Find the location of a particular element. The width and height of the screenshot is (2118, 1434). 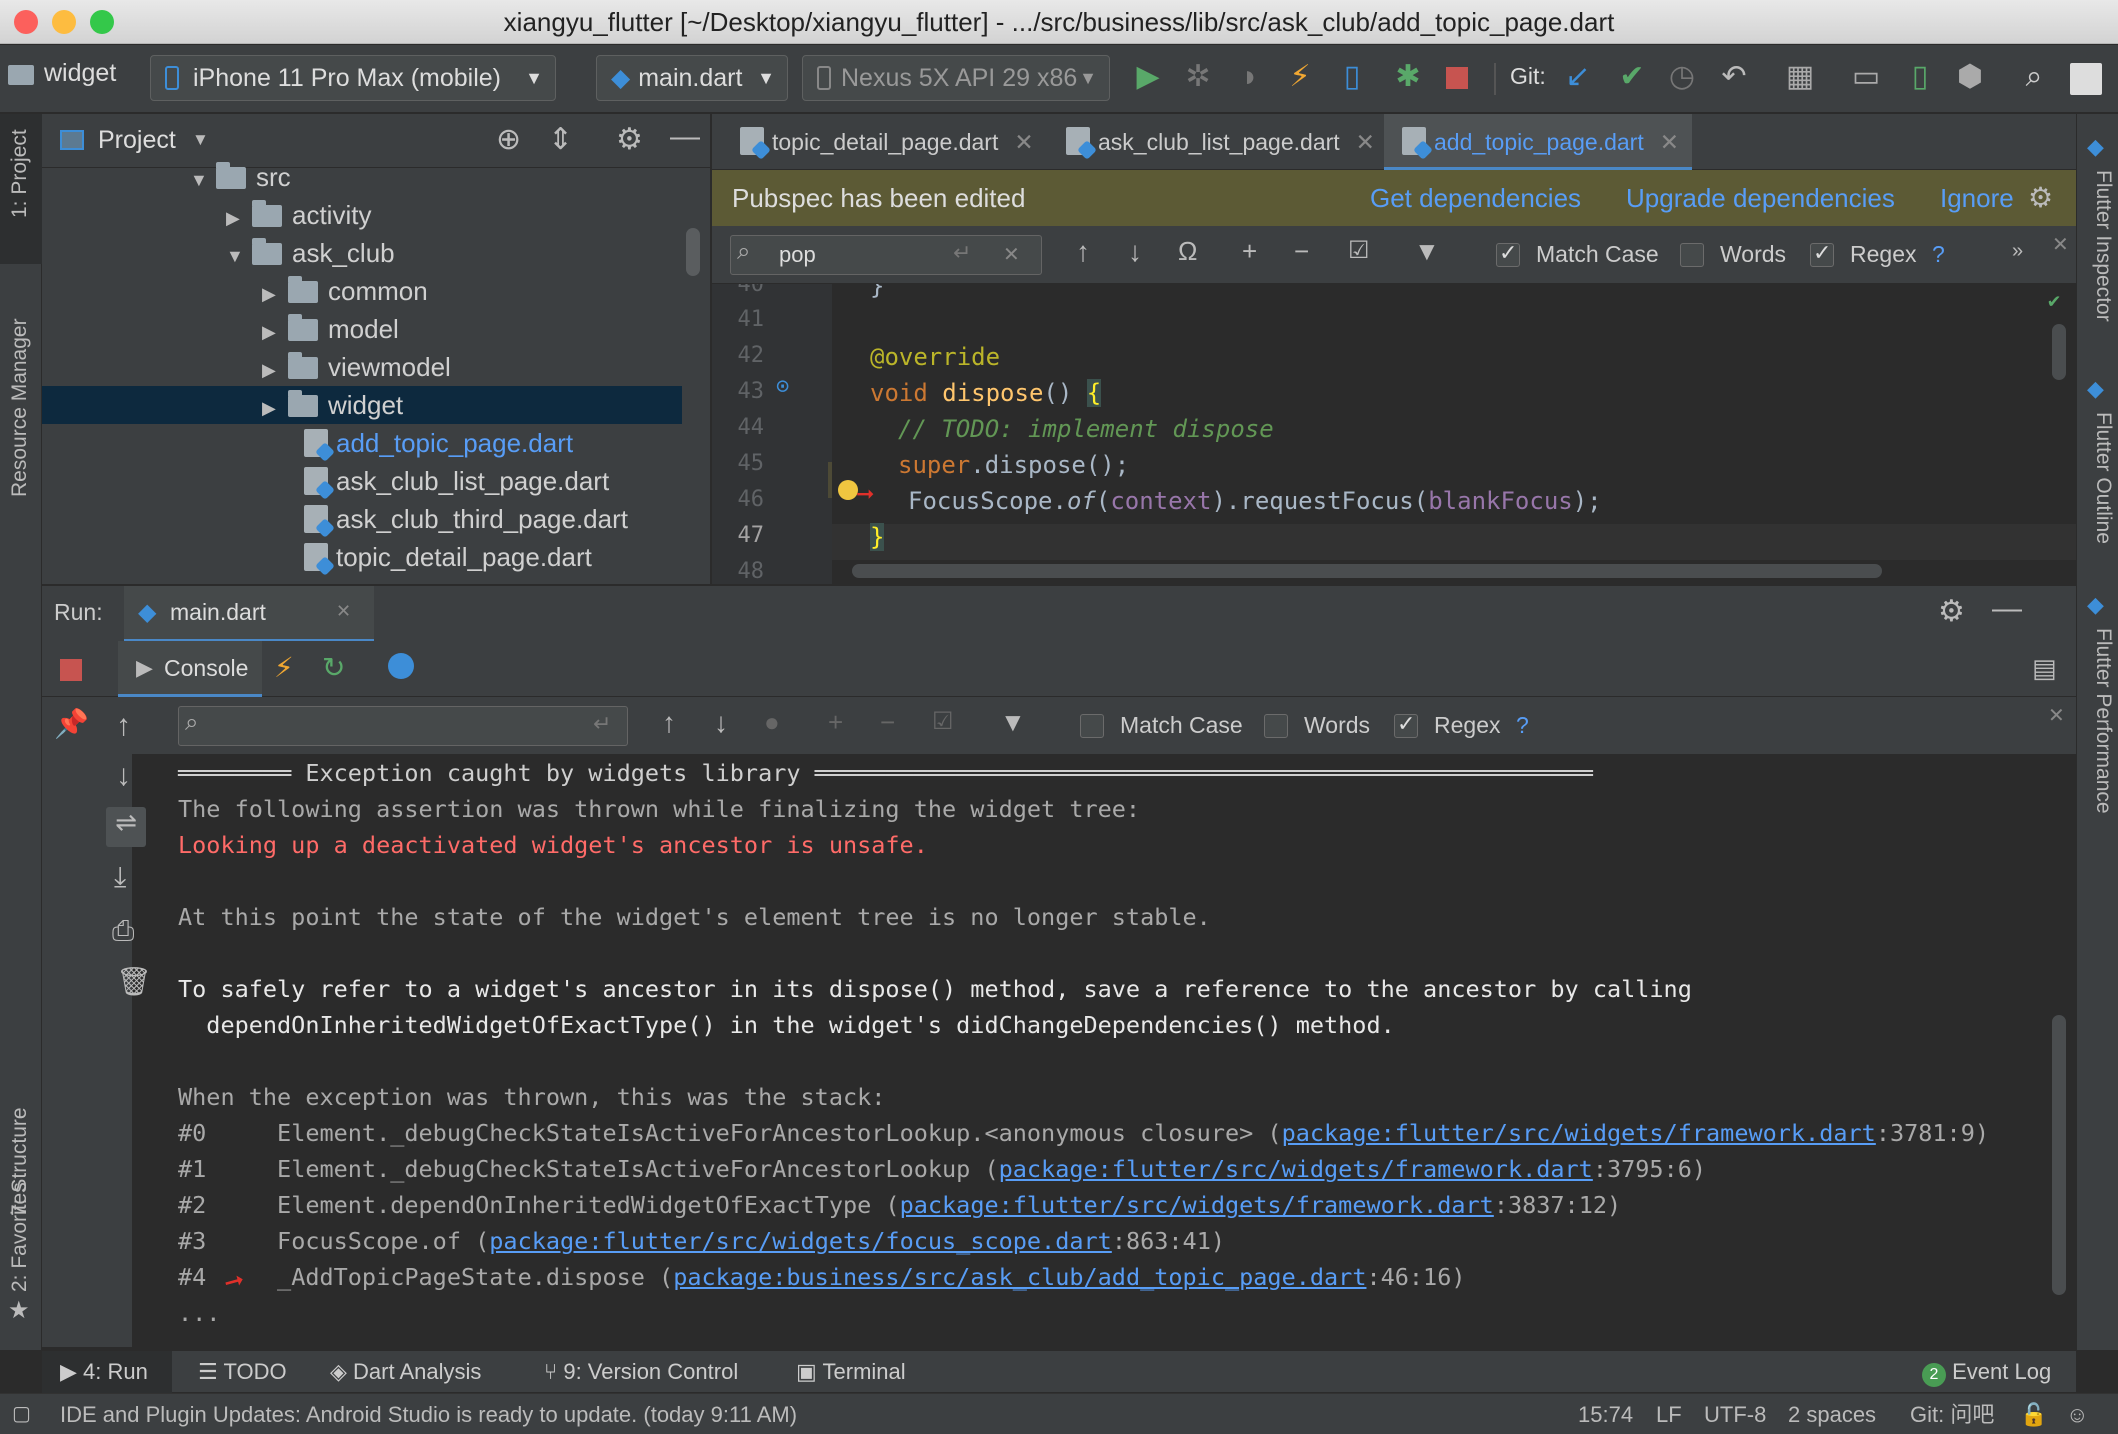

console-regex-checkbox is located at coordinates (1406, 724).